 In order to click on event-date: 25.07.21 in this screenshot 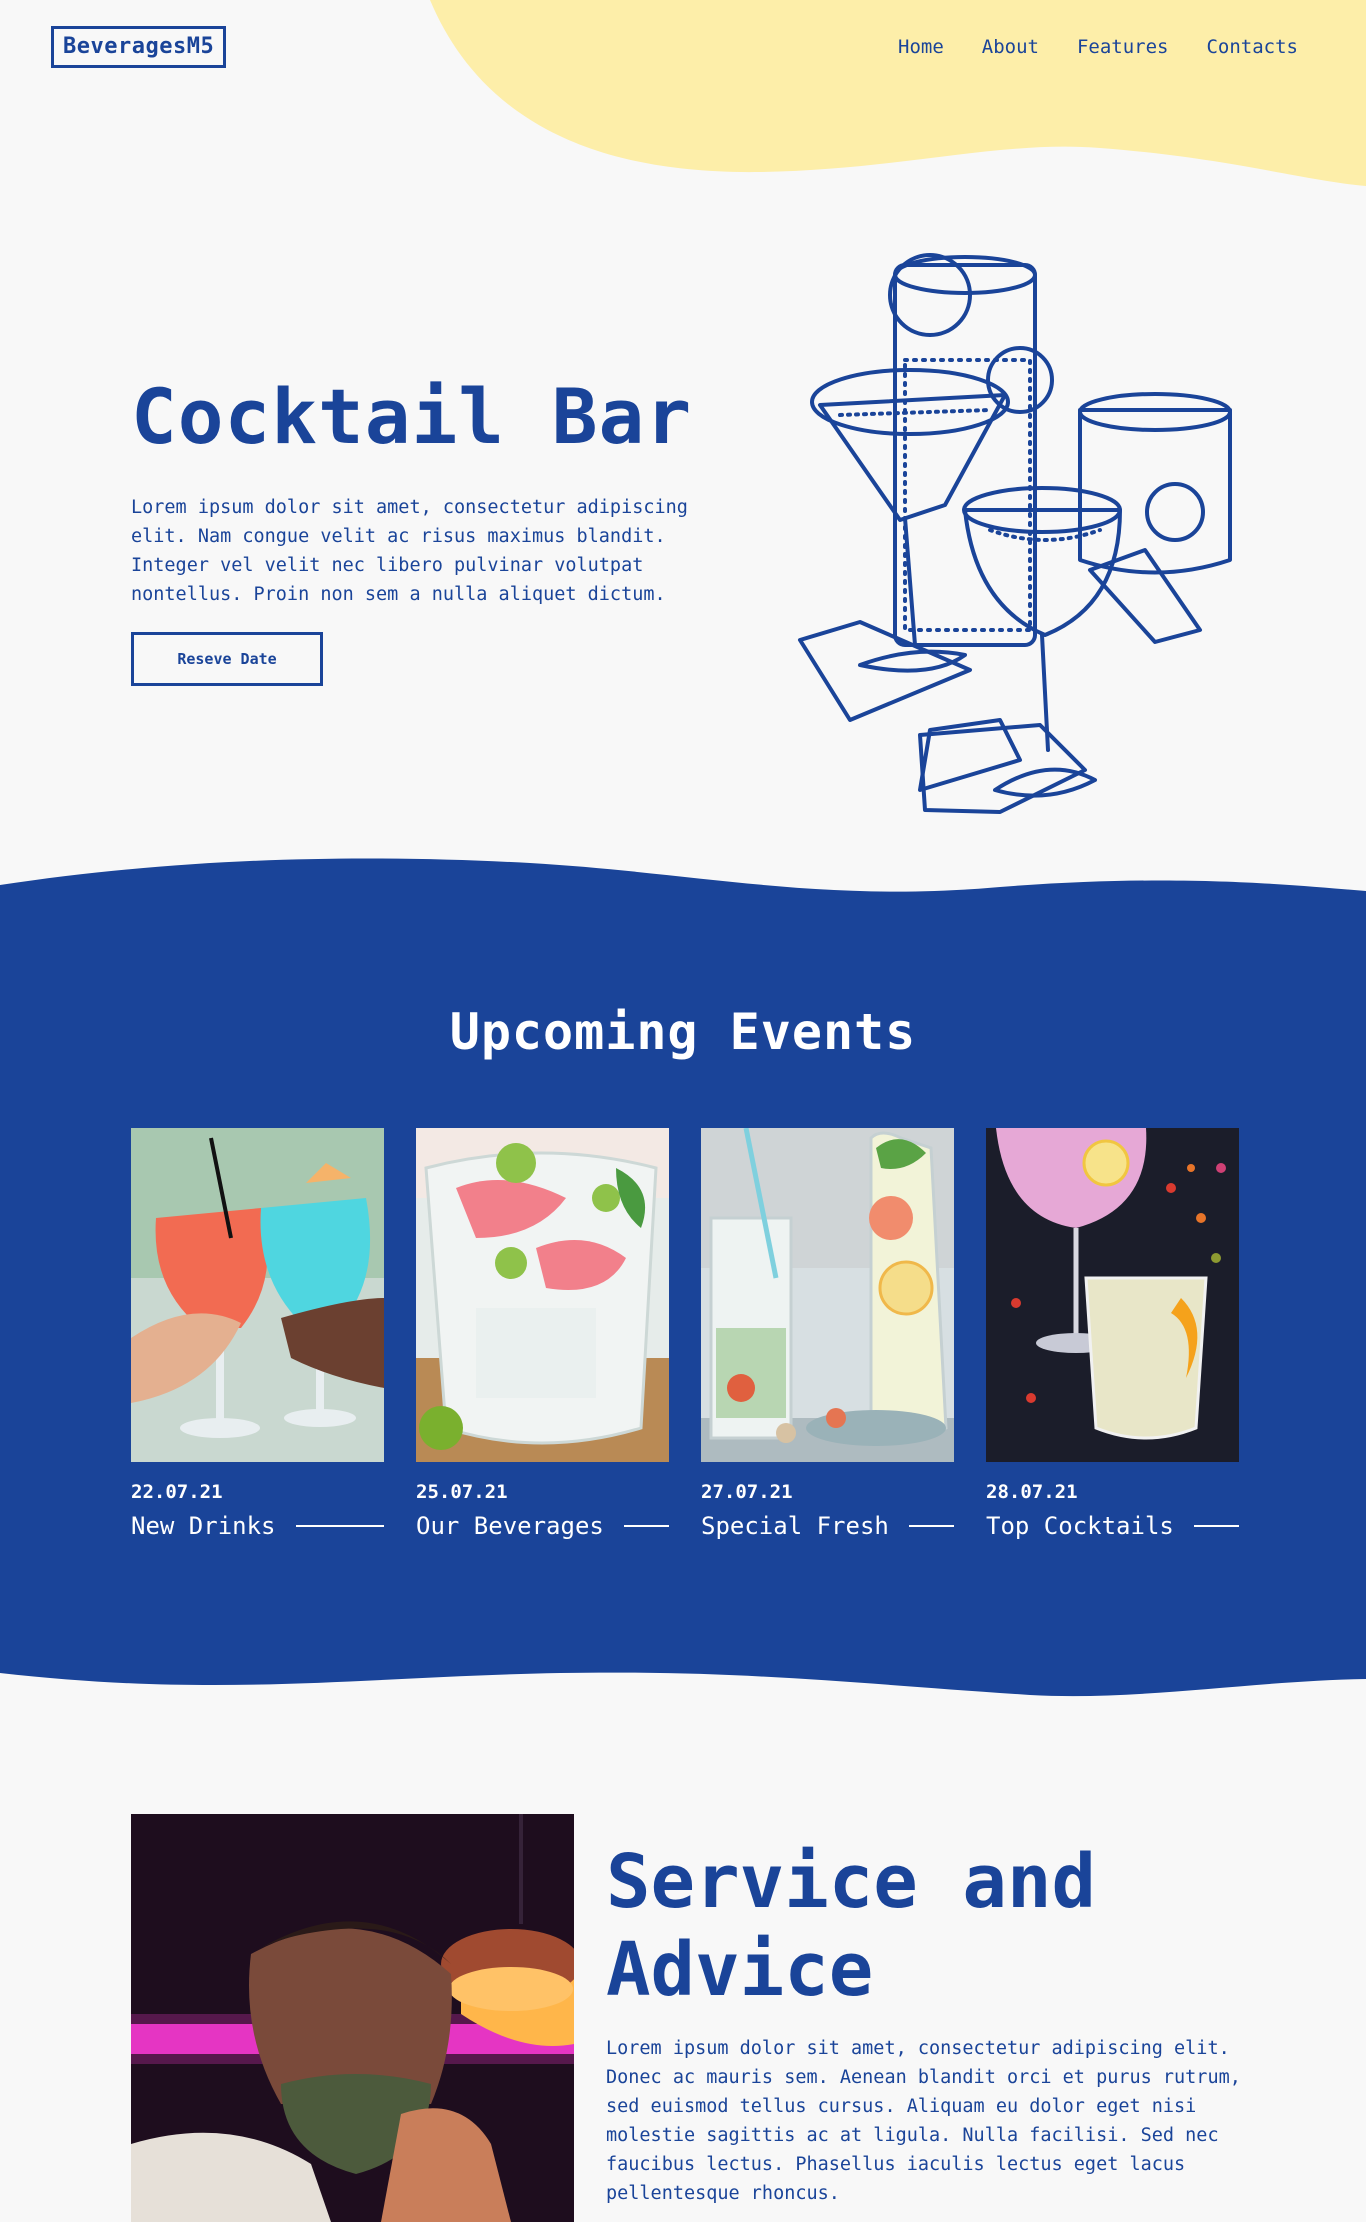, I will do `click(462, 1492)`.